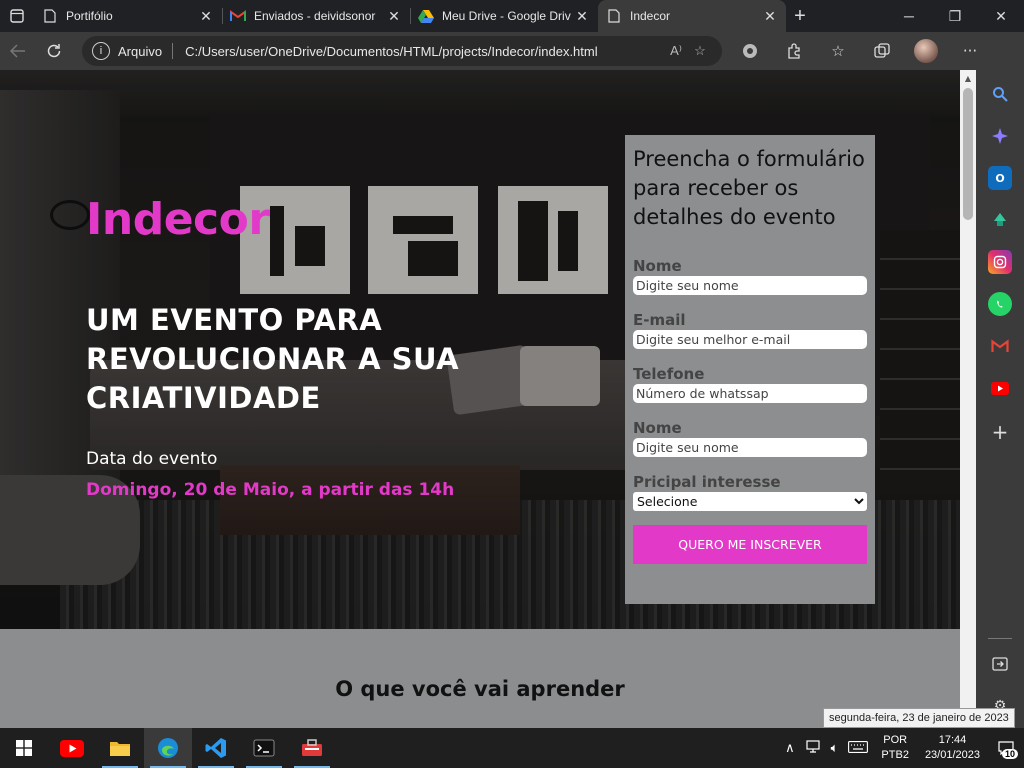 The image size is (1024, 768). What do you see at coordinates (89, 16) in the screenshot?
I see `tab-title: Portifólio` at bounding box center [89, 16].